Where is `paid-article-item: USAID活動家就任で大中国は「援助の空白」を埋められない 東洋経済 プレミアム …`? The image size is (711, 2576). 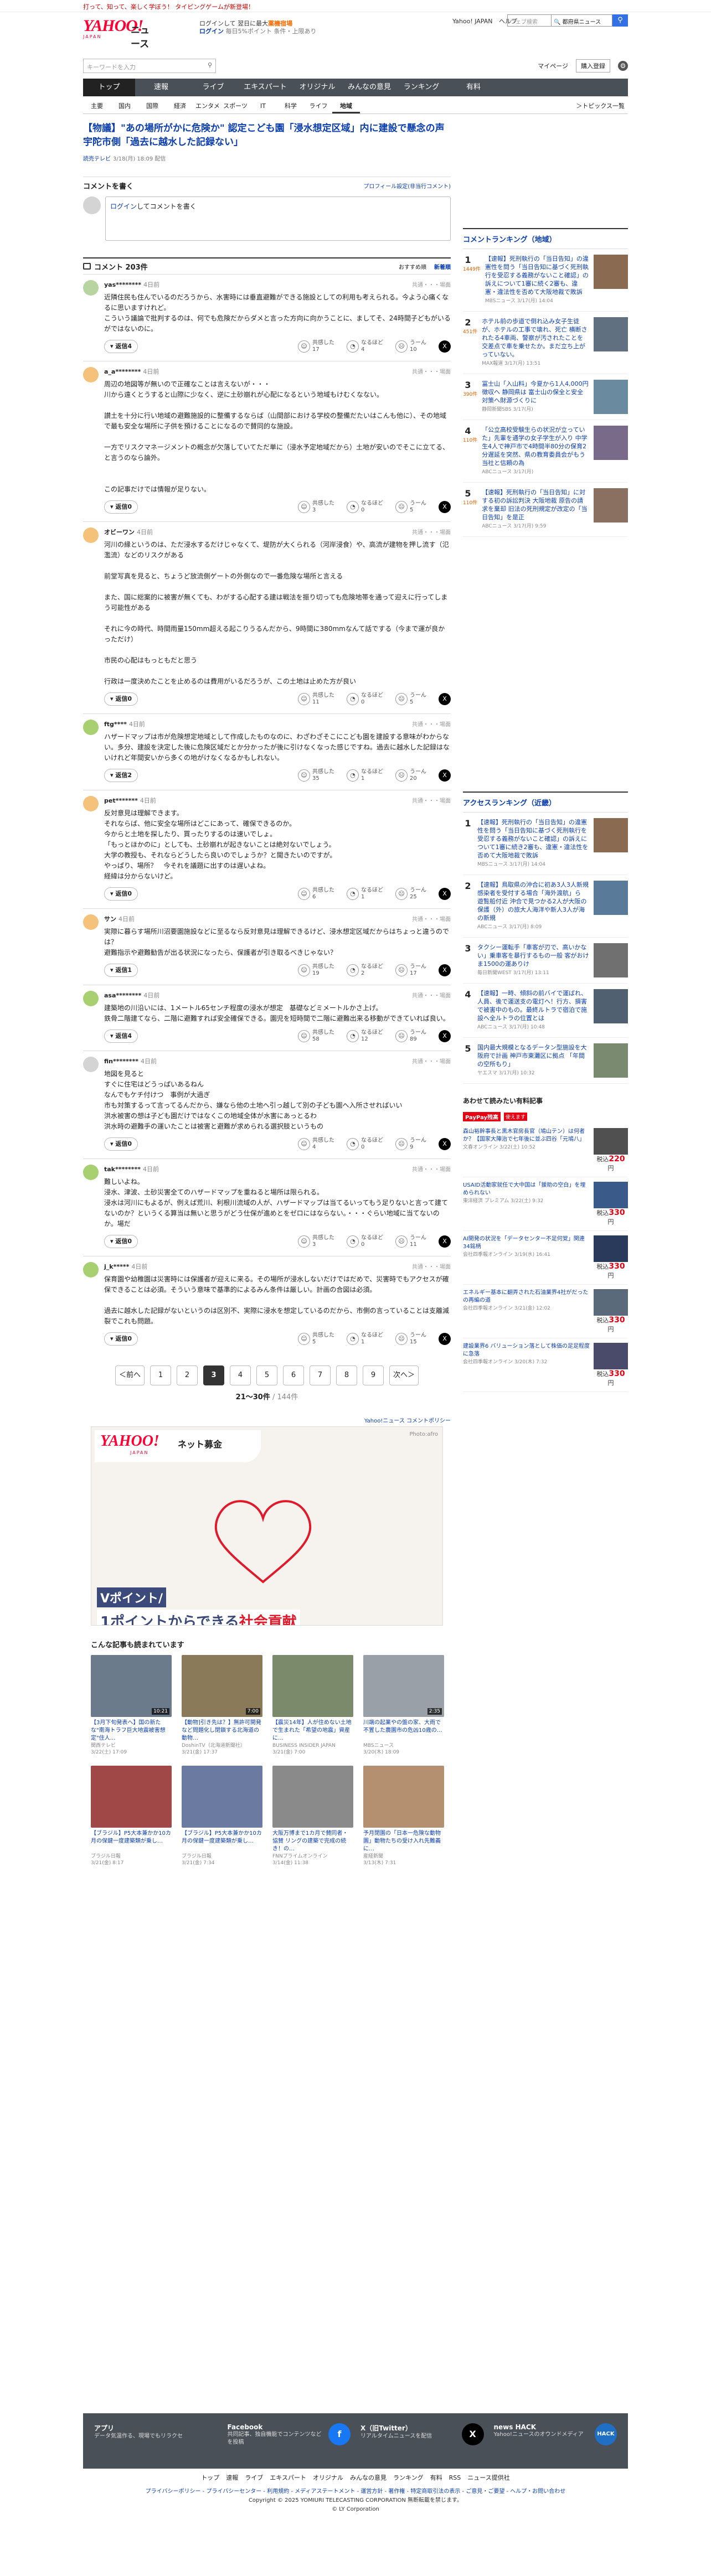
paid-article-item: USAID活動家就任で大中国は「援助の空白」を埋められない 東洋経済 プレミアム … is located at coordinates (545, 1204).